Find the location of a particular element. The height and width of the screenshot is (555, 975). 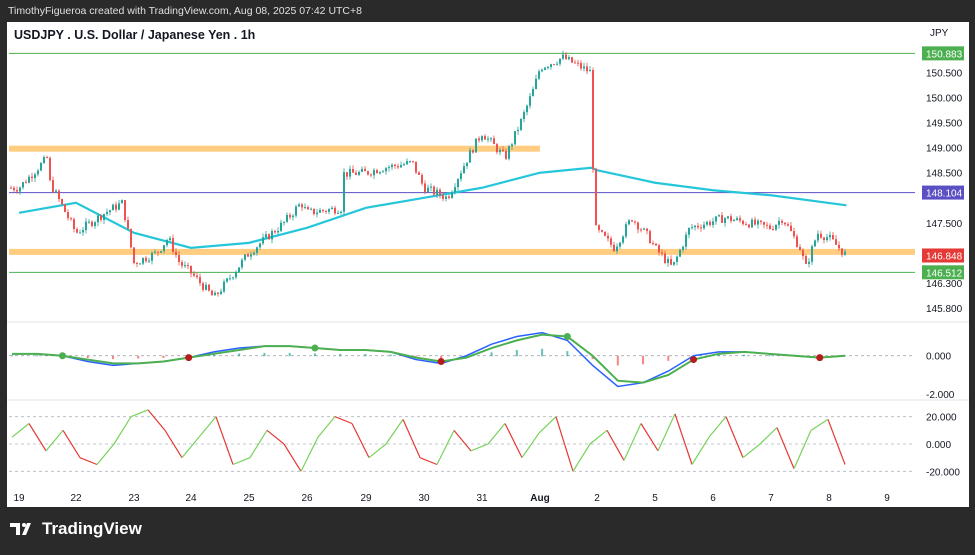

x-tick-14: 8 is located at coordinates (829, 498).